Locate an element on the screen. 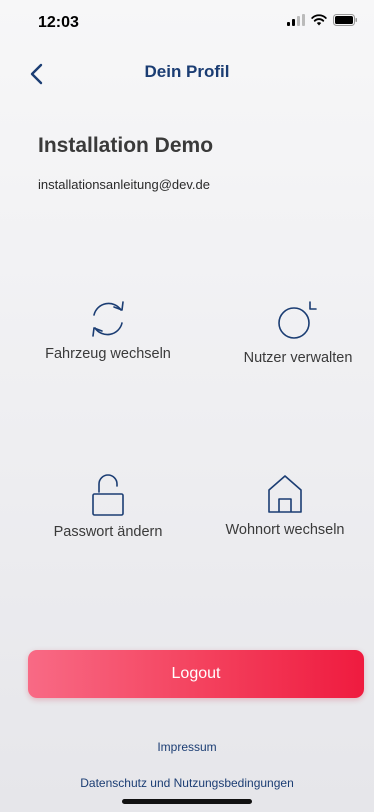 The width and height of the screenshot is (374, 812). wifi-icon is located at coordinates (319, 20).